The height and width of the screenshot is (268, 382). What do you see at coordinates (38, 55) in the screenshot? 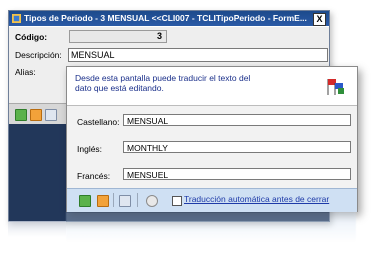
I see `descripcion-label: Descripción:` at bounding box center [38, 55].